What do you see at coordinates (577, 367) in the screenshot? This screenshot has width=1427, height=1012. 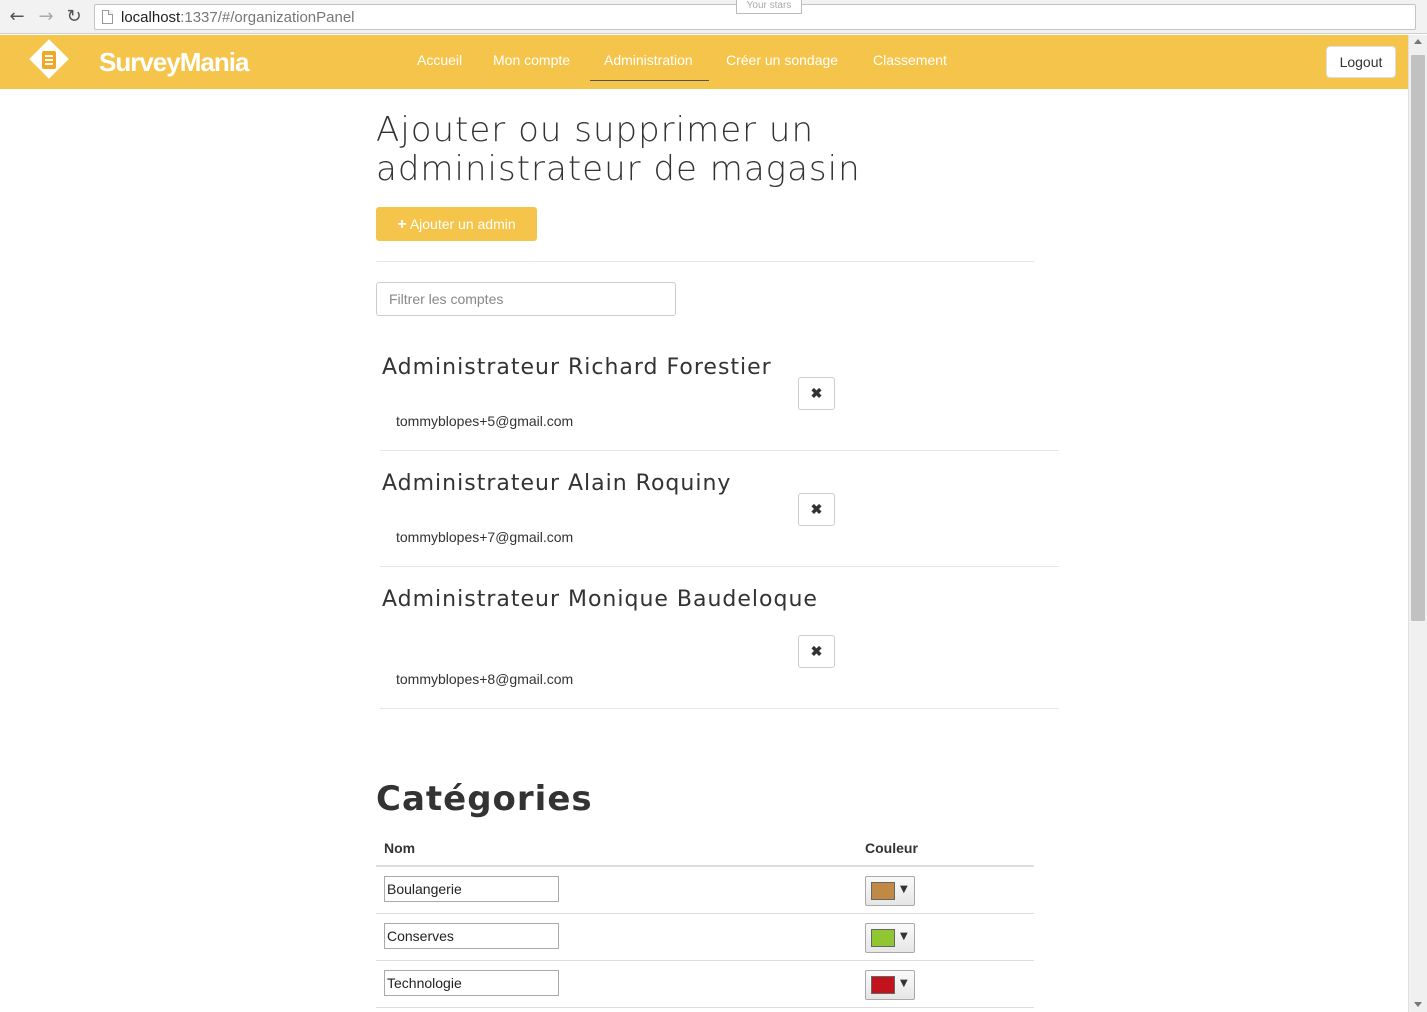 I see `admin-name: Administrateur Richard Forestier` at bounding box center [577, 367].